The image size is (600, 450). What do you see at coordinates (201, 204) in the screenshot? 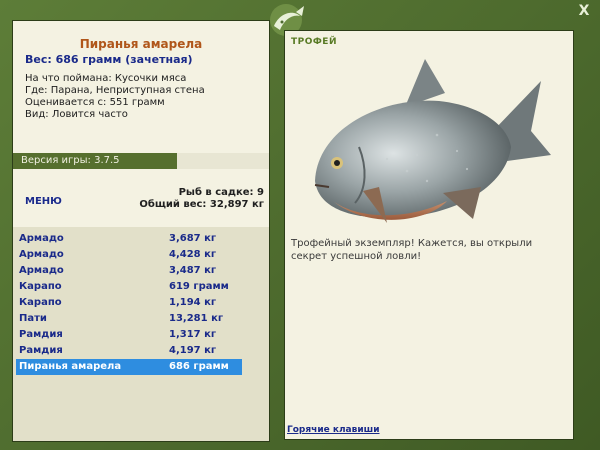
I see `cage-total-weight: Общий вес: 32,897 кг` at bounding box center [201, 204].